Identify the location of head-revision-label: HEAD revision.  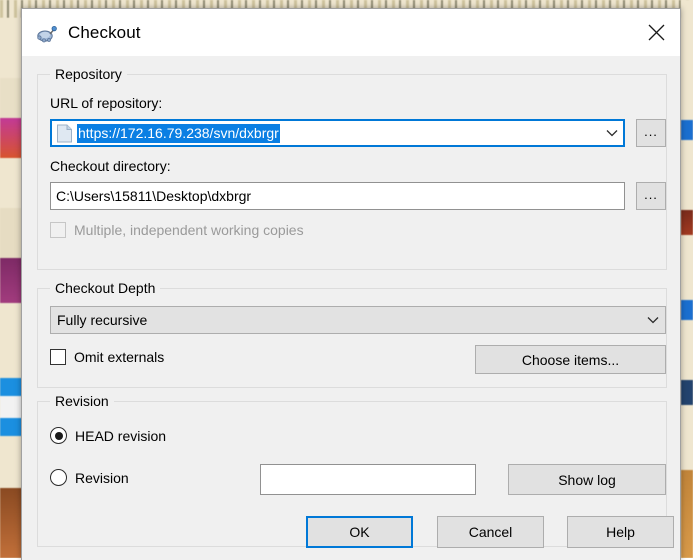
(120, 436).